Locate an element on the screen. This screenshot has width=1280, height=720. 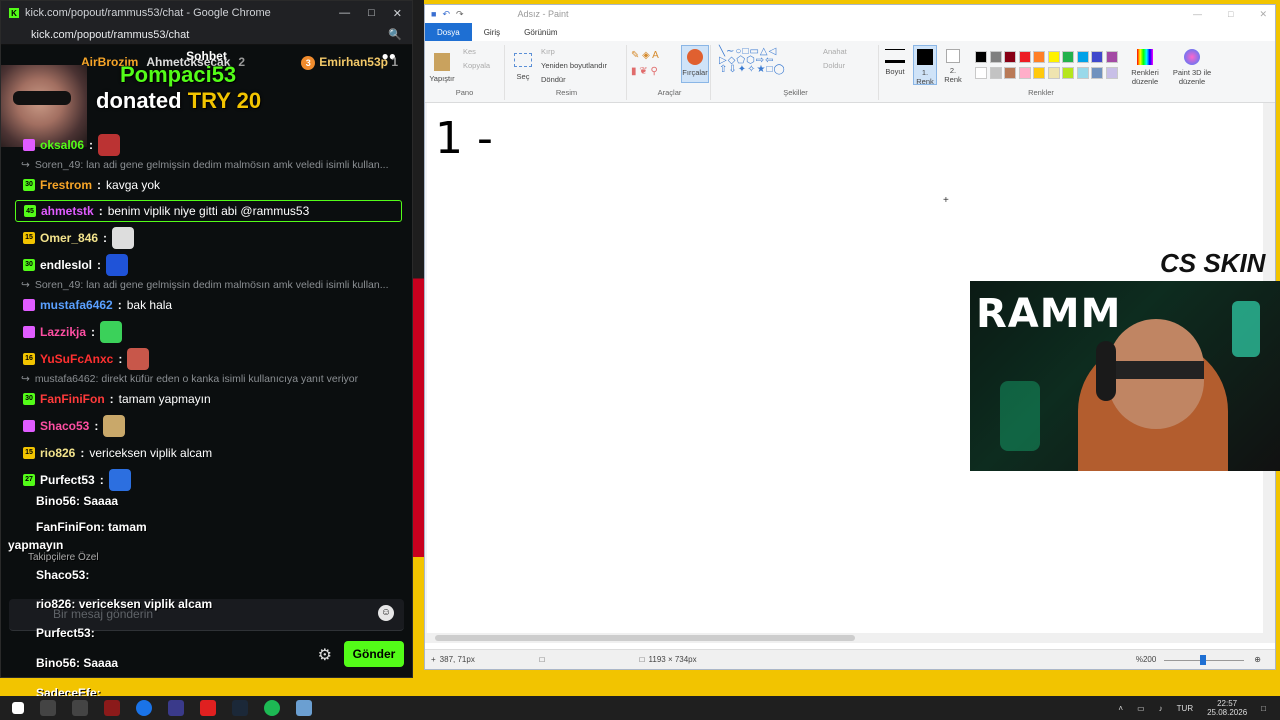
tray-chevron-icon: ˄ is located at coordinates (1120, 708).